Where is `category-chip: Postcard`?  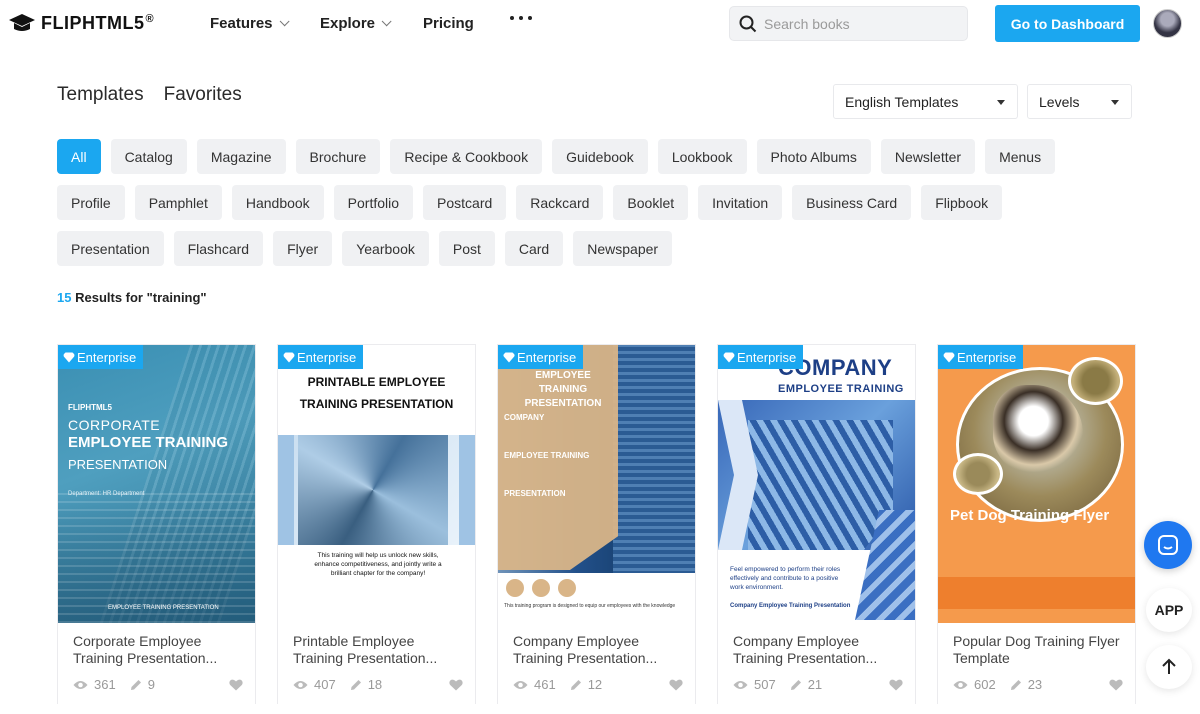
category-chip: Postcard is located at coordinates (465, 202).